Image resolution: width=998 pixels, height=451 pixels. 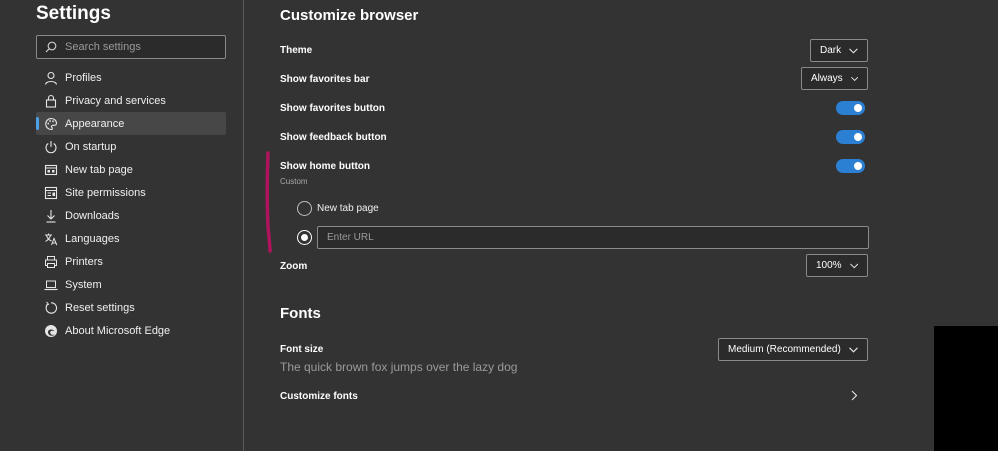 I want to click on favorites-button-label: Show favorites button, so click(x=332, y=108).